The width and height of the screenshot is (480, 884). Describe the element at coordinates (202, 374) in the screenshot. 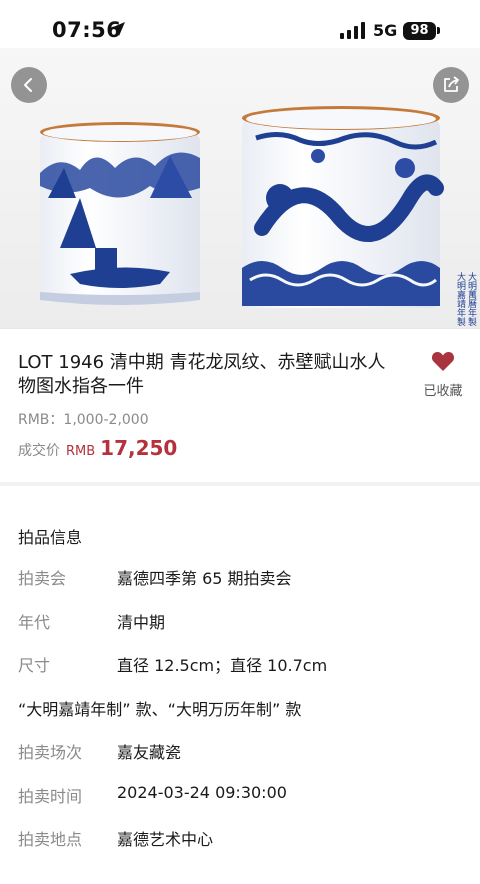

I see `lot-title: LOT 1946 清中期 青花龙凤纹、赤壁赋山水人物图水指各一件` at that location.